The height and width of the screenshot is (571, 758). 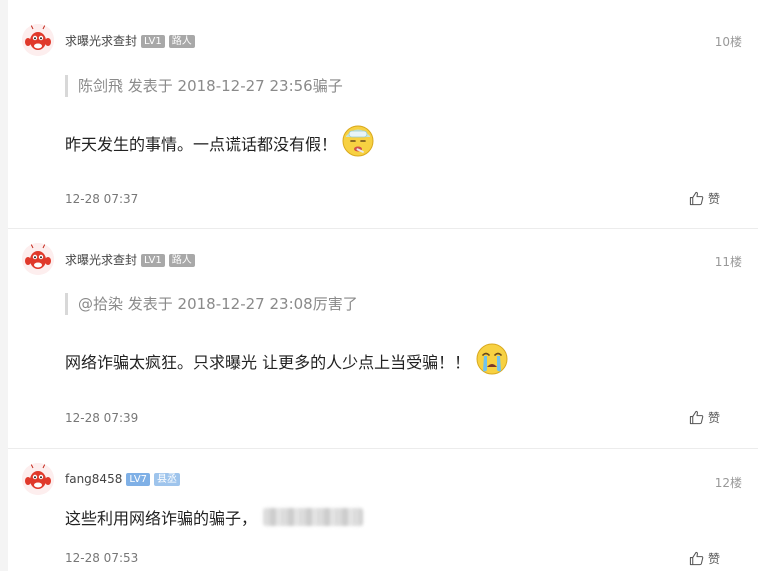 What do you see at coordinates (123, 479) in the screenshot?
I see `username-row: fang8458 LV7 县丞` at bounding box center [123, 479].